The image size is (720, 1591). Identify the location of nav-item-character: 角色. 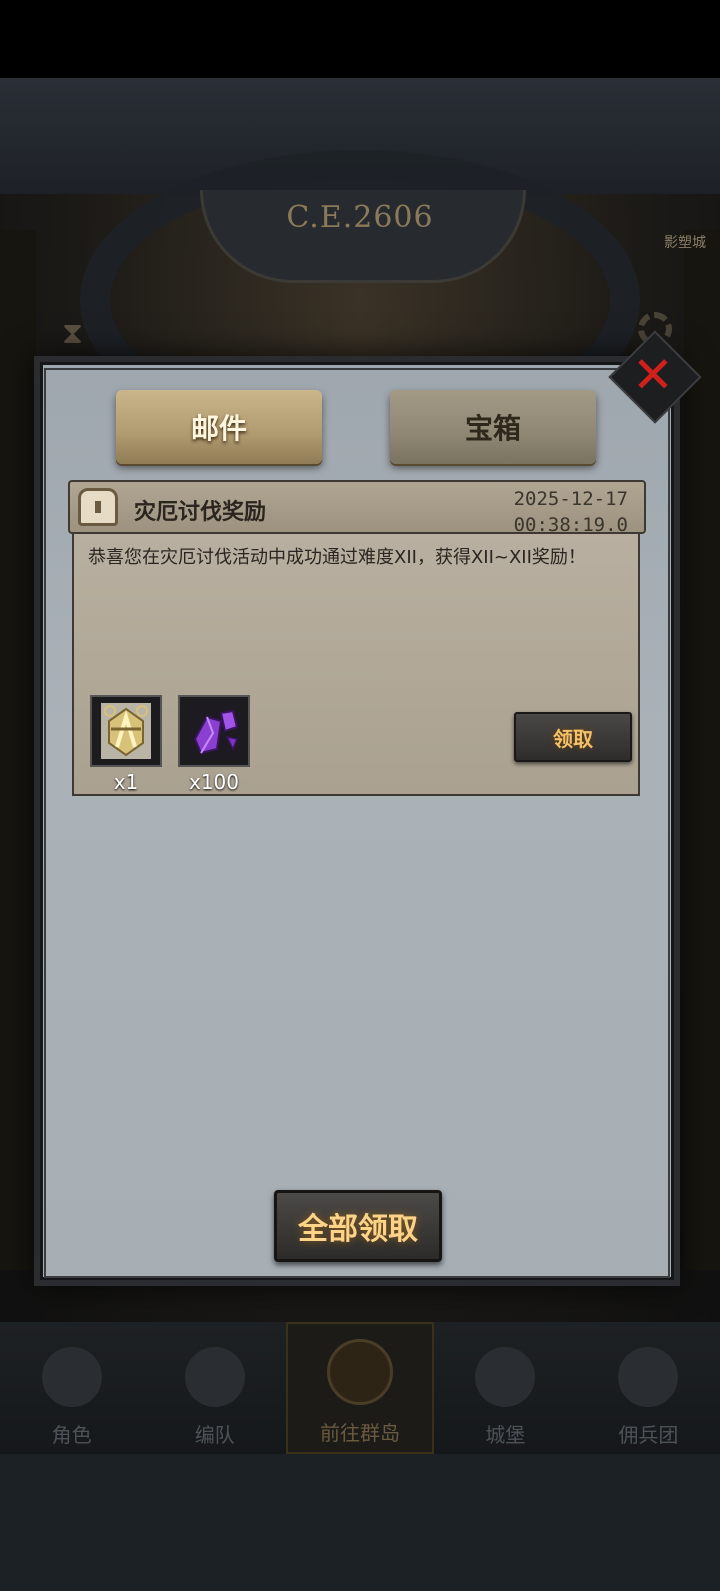
(71, 1388).